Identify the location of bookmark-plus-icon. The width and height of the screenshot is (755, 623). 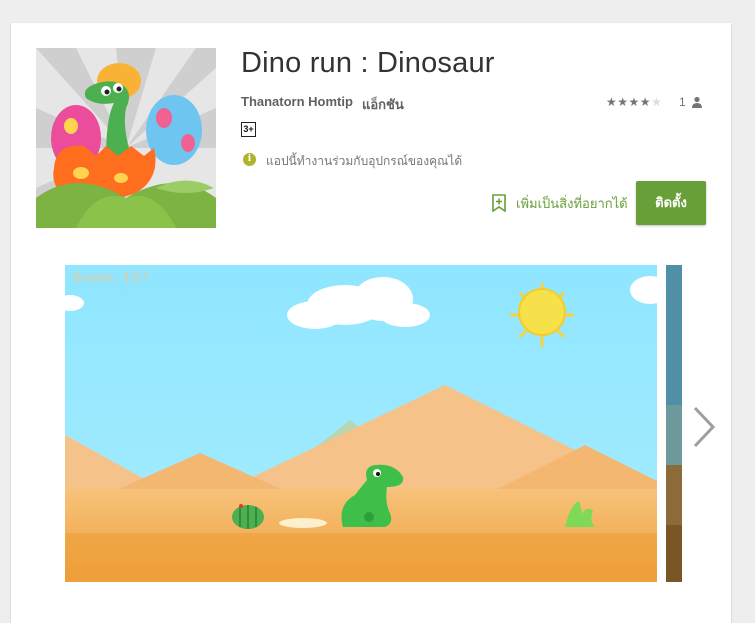
(499, 203).